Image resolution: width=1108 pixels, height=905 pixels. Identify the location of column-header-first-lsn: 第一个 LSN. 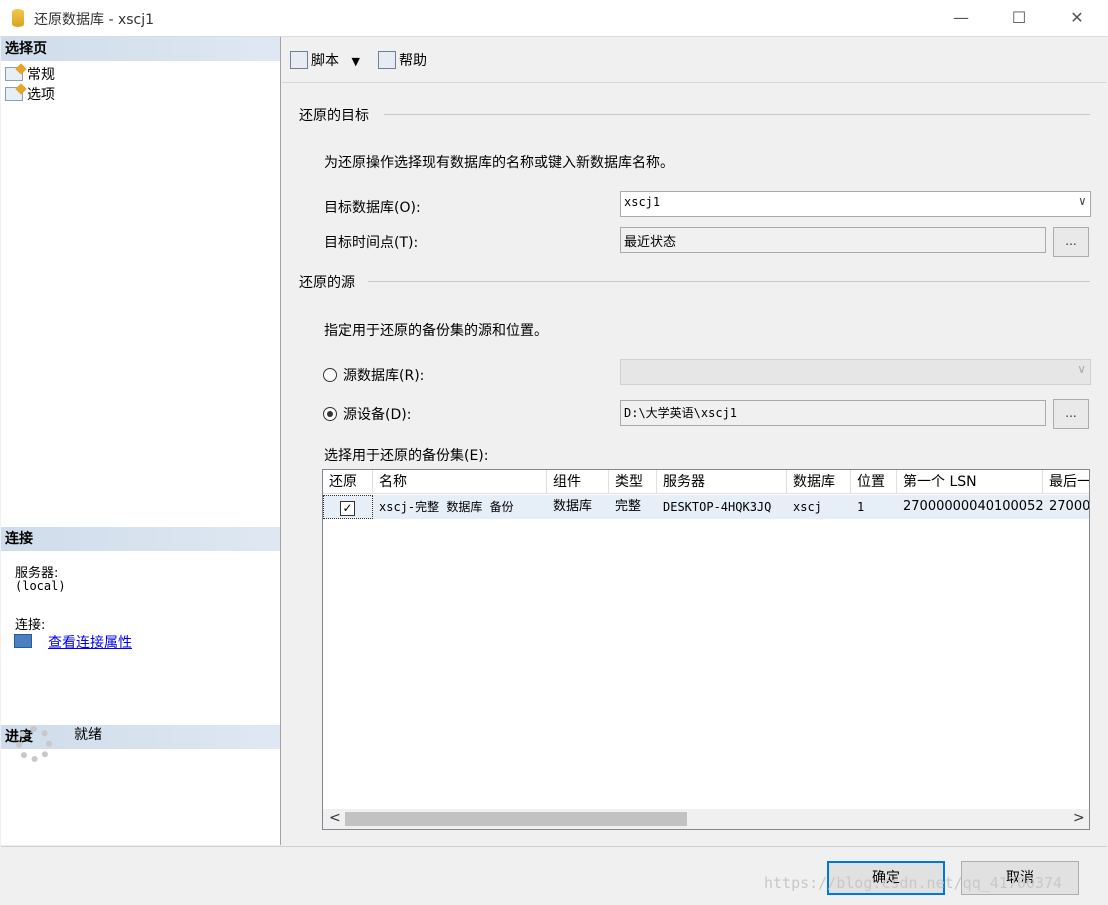
(970, 482).